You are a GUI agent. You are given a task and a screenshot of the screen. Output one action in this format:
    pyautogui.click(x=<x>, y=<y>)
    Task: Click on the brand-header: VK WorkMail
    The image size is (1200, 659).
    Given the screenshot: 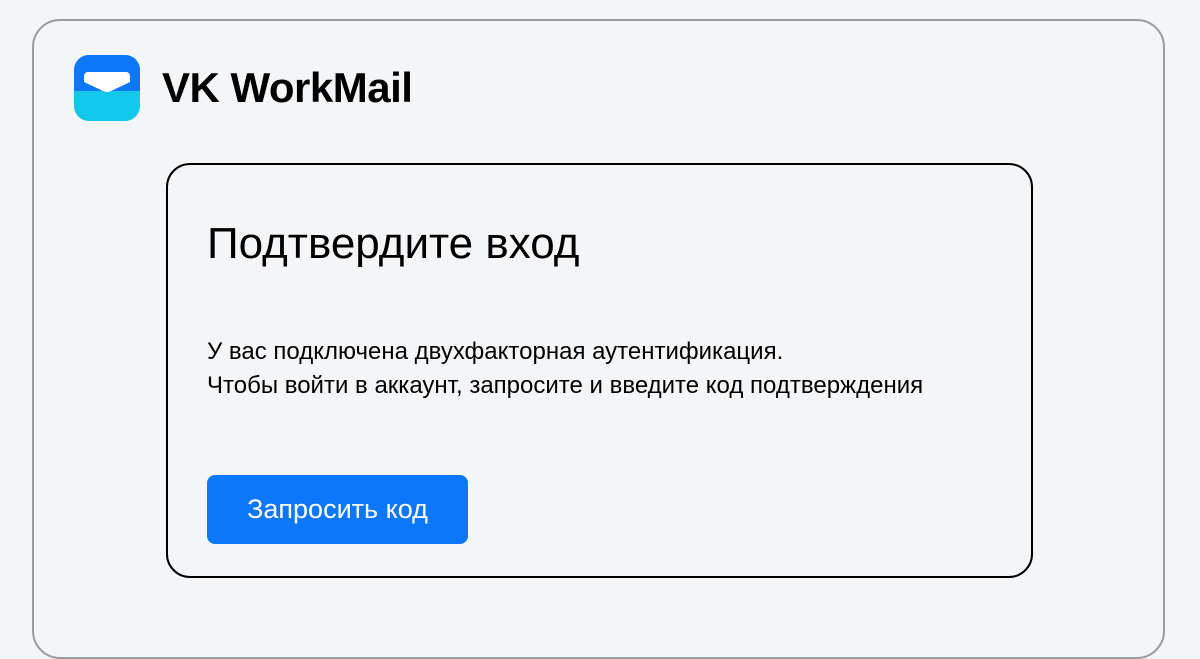 What is the action you would take?
    pyautogui.click(x=243, y=88)
    